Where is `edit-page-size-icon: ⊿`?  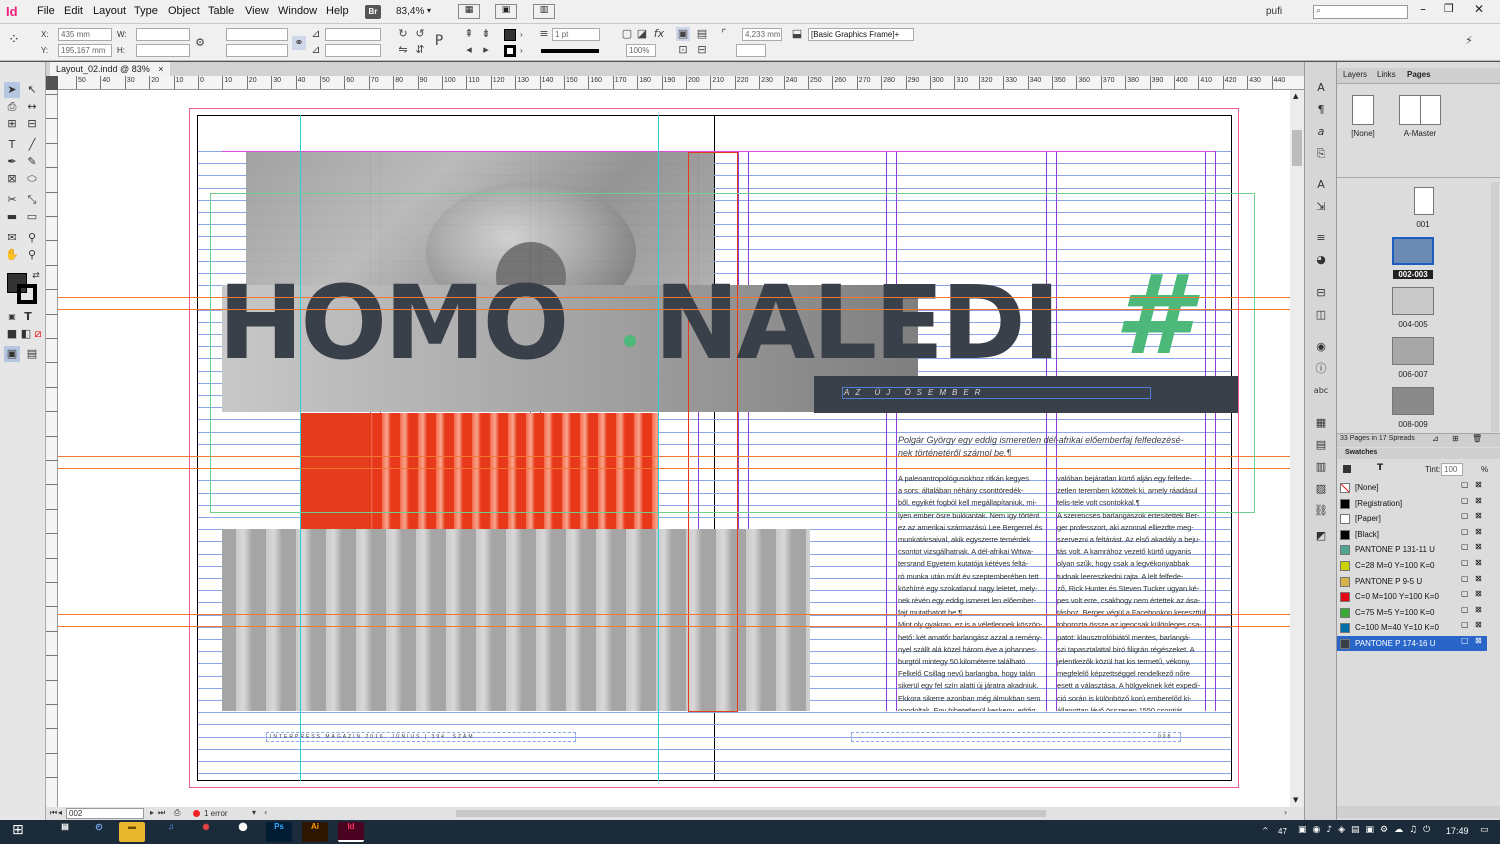 edit-page-size-icon: ⊿ is located at coordinates (1435, 438).